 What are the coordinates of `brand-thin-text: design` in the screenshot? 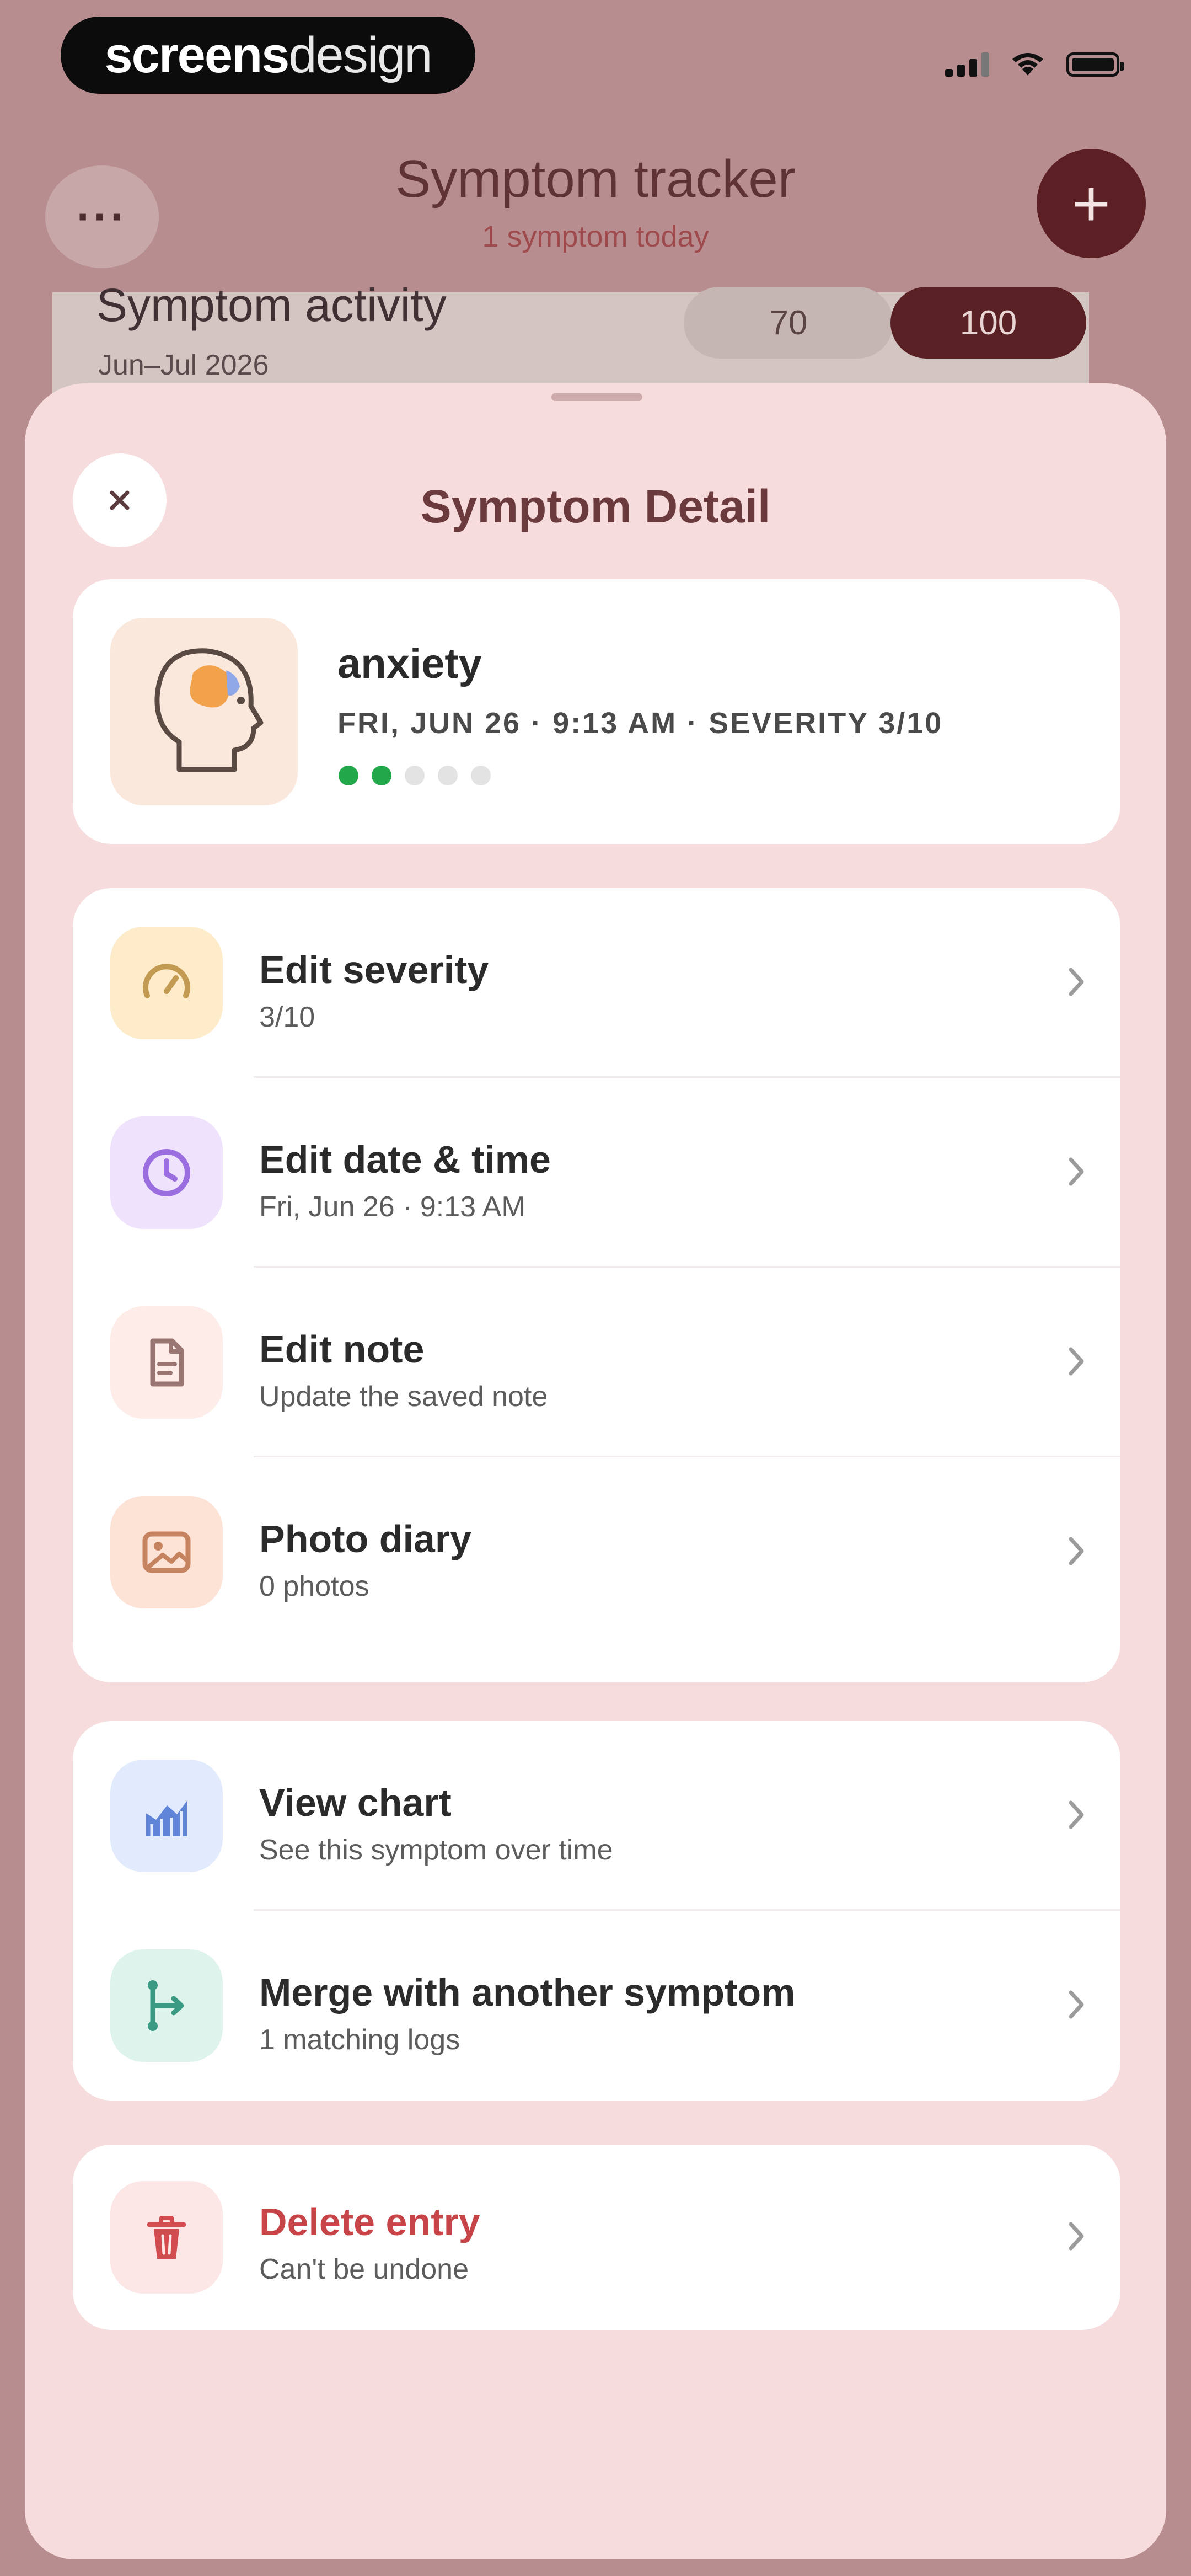 It's located at (360, 54).